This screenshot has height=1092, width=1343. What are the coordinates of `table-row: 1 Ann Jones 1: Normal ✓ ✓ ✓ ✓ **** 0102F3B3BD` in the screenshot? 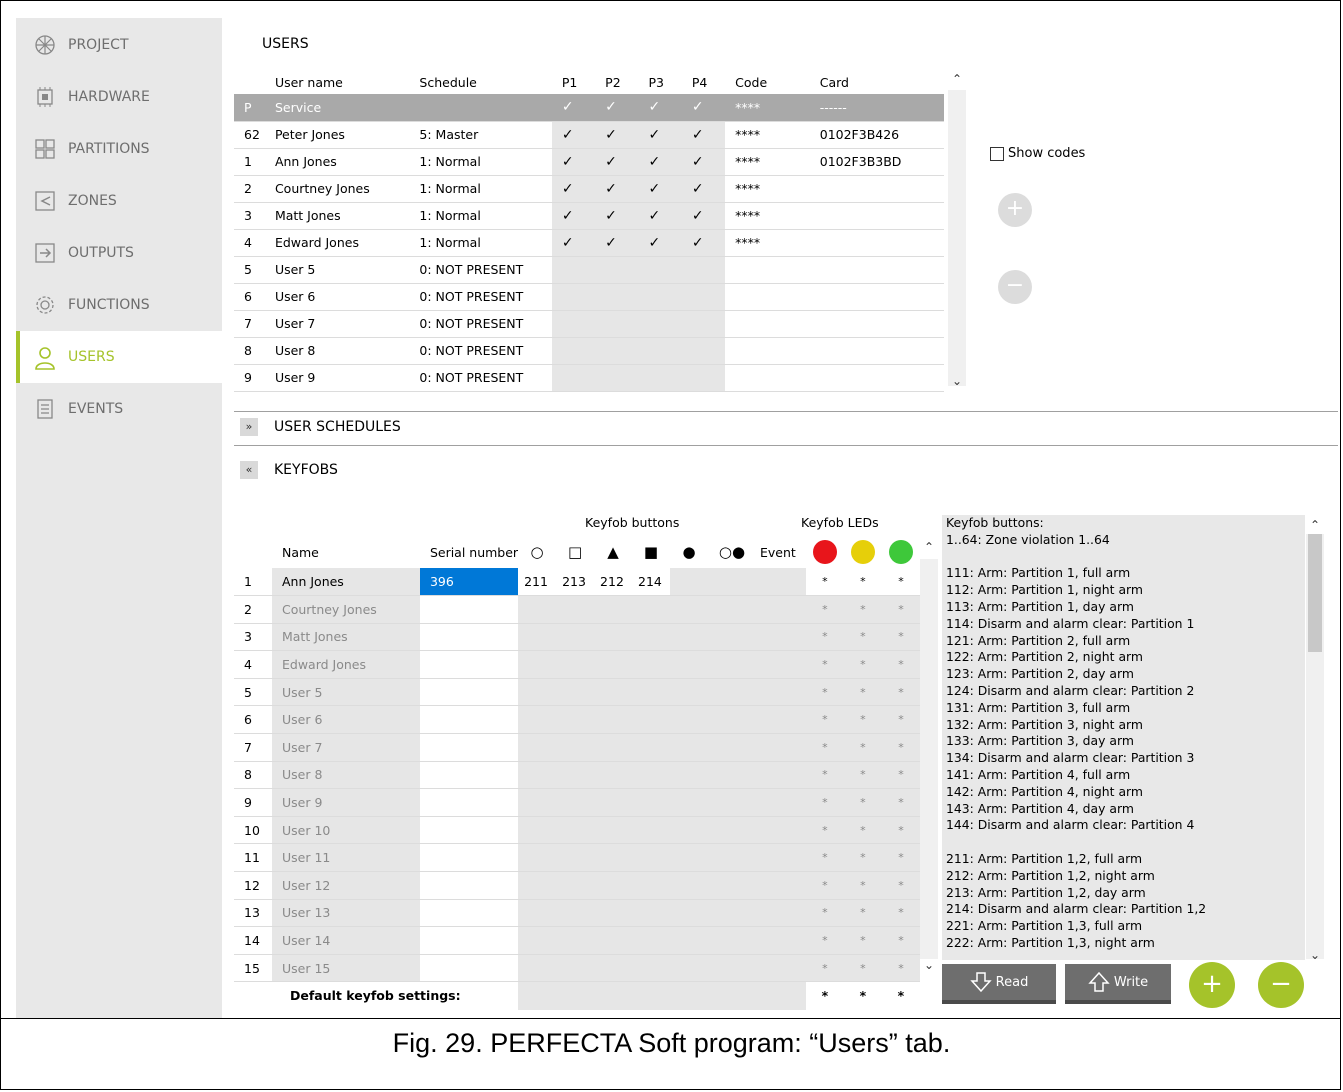 It's located at (589, 162).